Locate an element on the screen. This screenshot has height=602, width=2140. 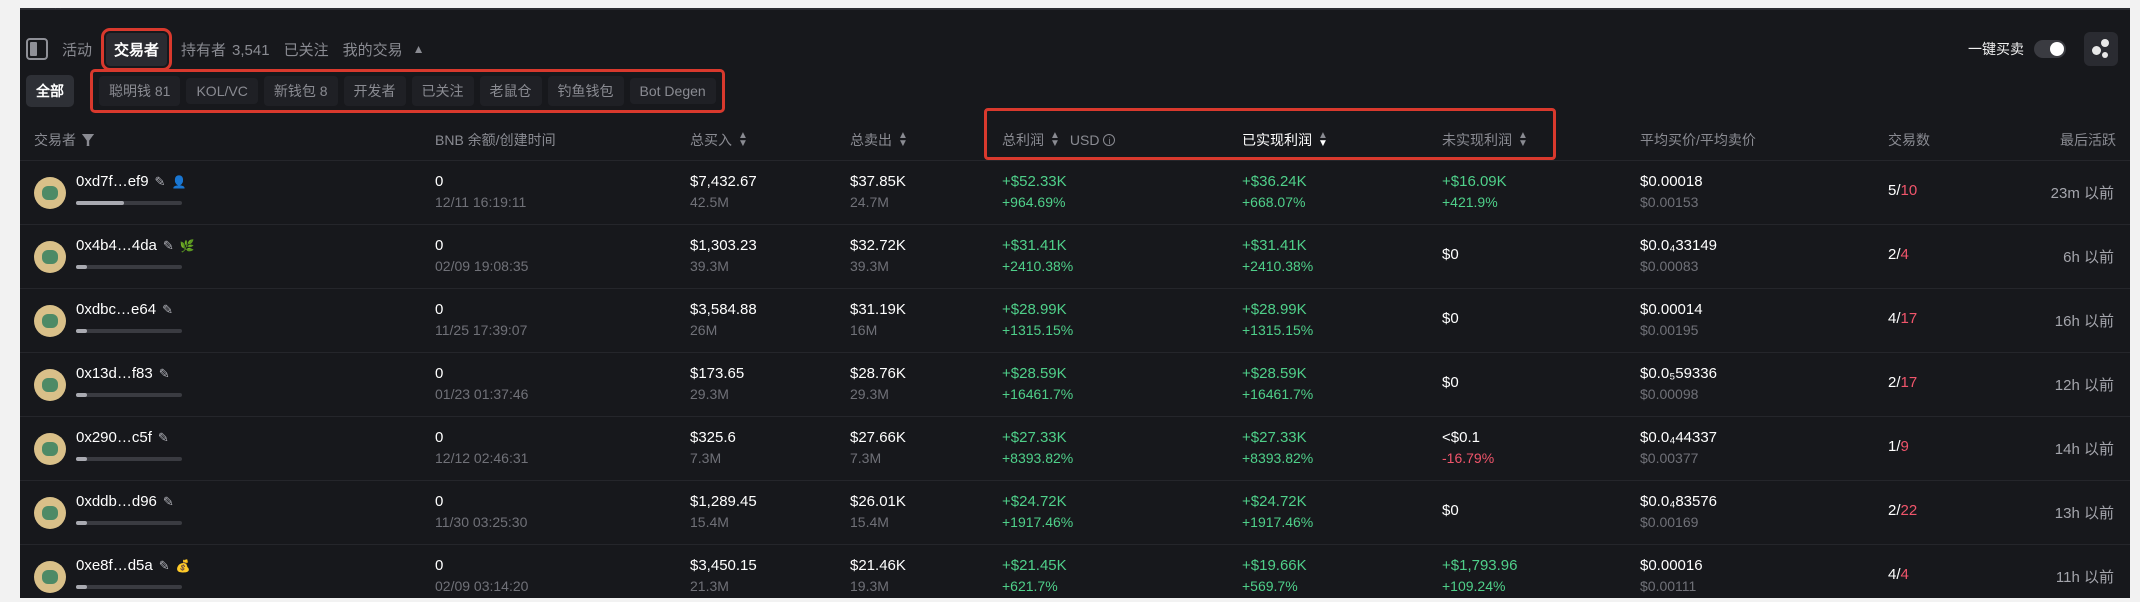
pnl-value: +$31.41K is located at coordinates (1034, 245).